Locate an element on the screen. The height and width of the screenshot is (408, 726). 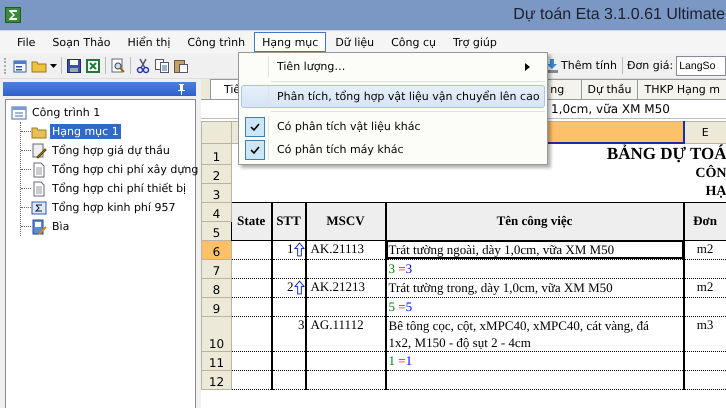
row-number: 8 is located at coordinates (217, 287).